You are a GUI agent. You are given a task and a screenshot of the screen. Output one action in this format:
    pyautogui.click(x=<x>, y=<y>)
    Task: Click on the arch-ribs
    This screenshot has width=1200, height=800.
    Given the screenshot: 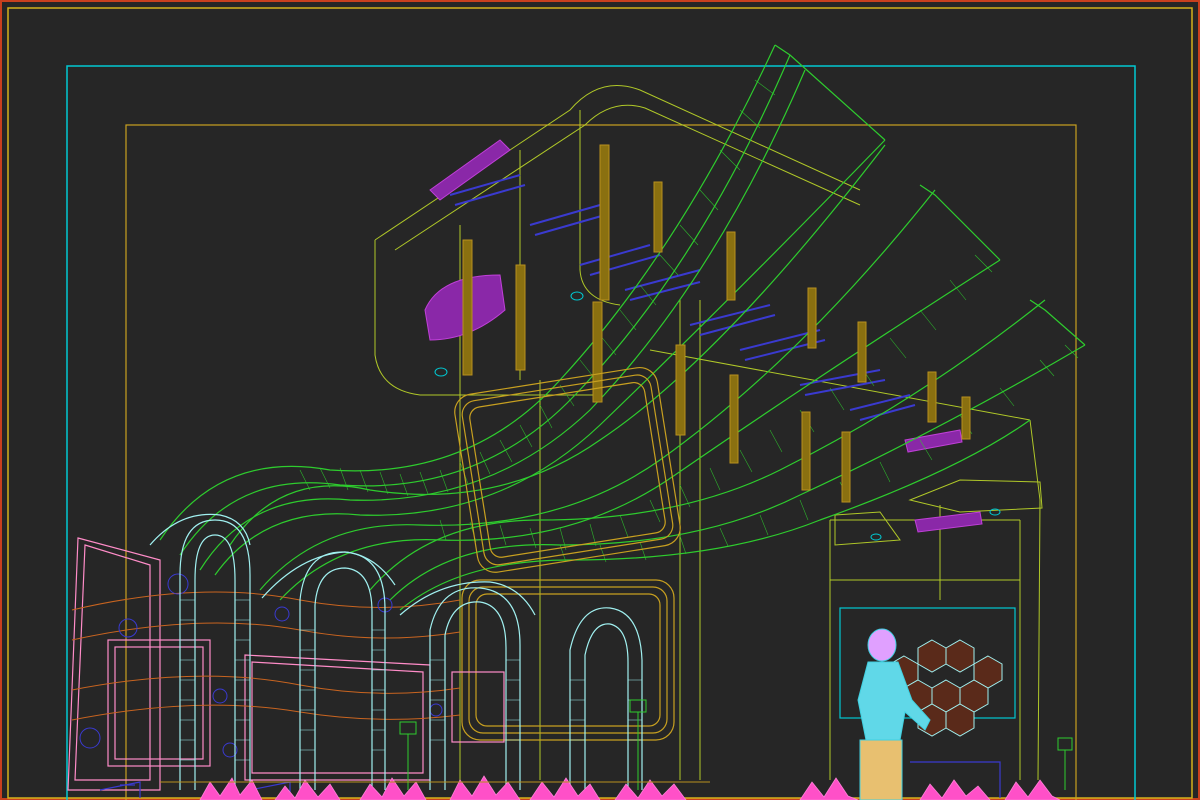 What is the action you would take?
    pyautogui.click(x=396, y=651)
    